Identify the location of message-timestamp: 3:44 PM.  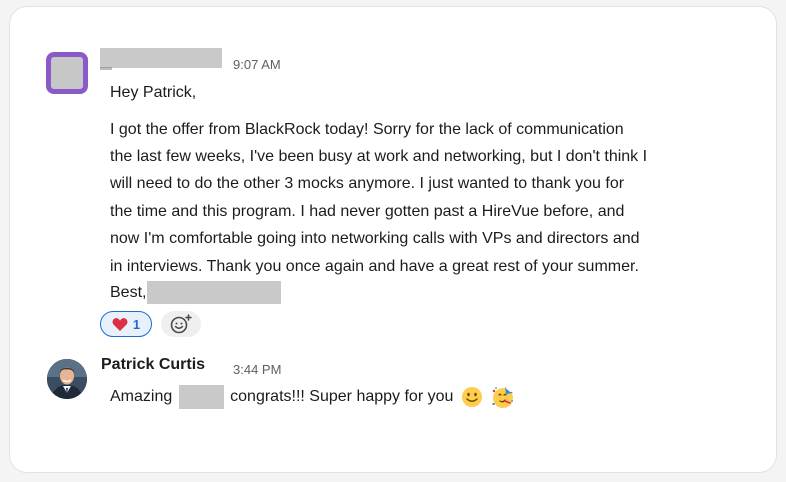
(257, 369).